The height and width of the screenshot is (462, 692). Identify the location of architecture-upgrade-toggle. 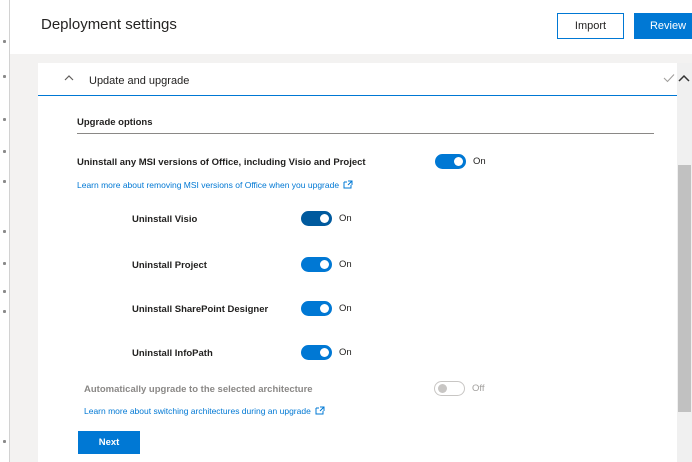
(449, 388).